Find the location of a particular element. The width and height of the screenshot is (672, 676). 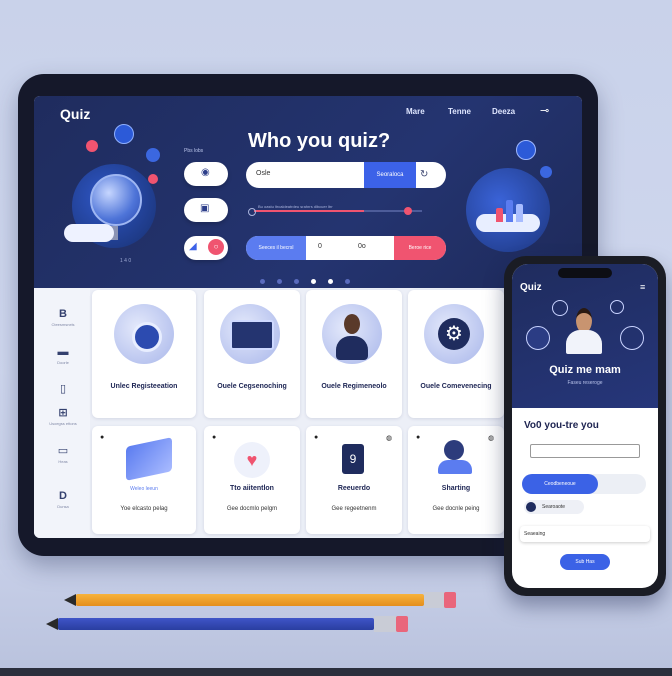

phone-title: Quiz me mam is located at coordinates (585, 370).